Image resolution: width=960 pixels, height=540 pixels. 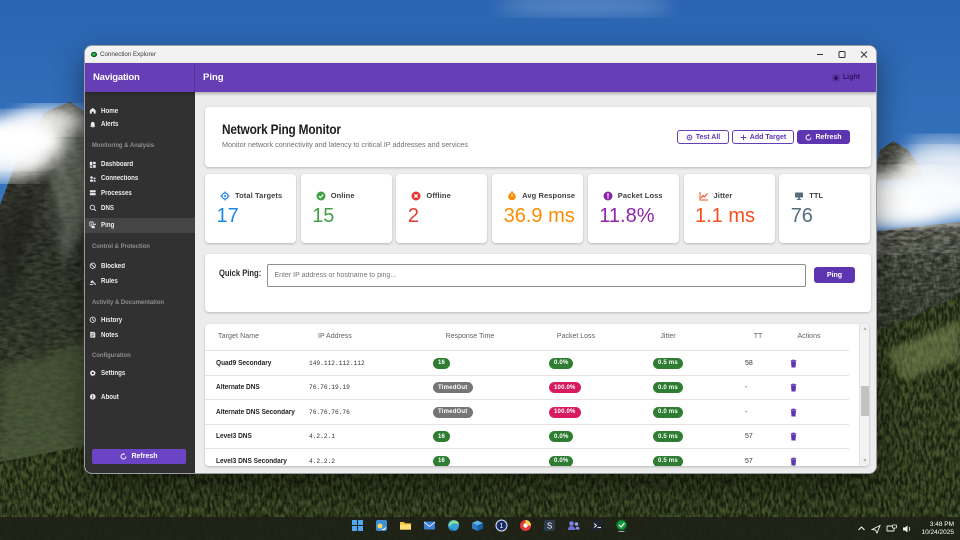 What do you see at coordinates (549, 525) in the screenshot?
I see `svg-text: S` at bounding box center [549, 525].